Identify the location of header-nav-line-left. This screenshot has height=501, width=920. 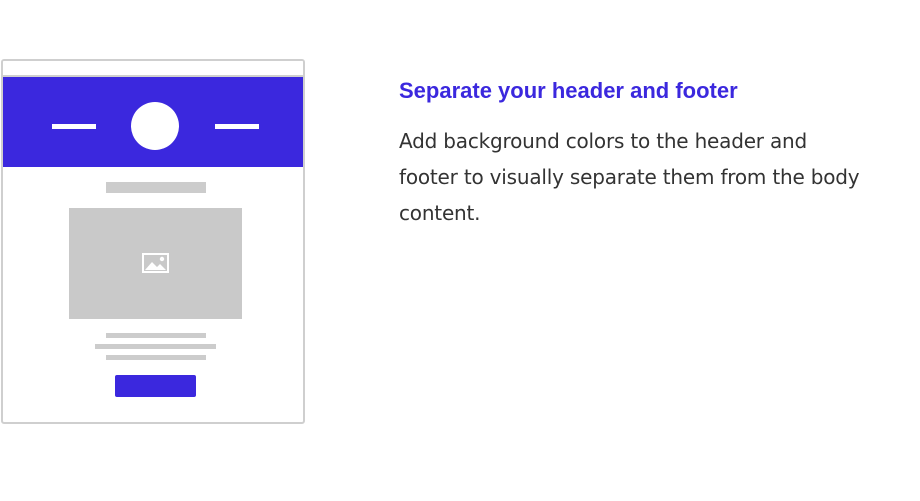
(74, 126).